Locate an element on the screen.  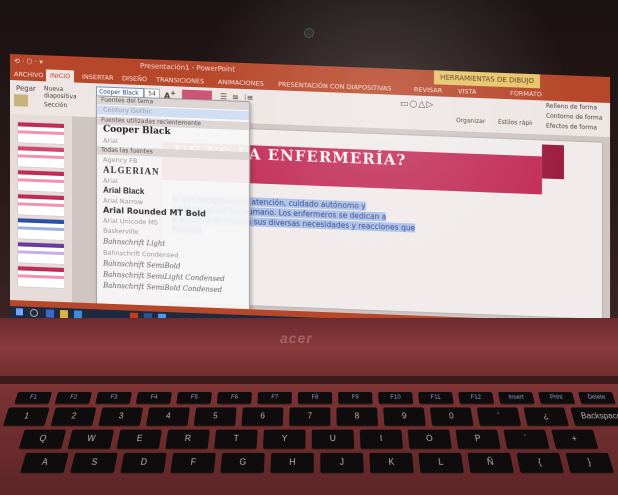
section-button: Sección is located at coordinates (55, 105).